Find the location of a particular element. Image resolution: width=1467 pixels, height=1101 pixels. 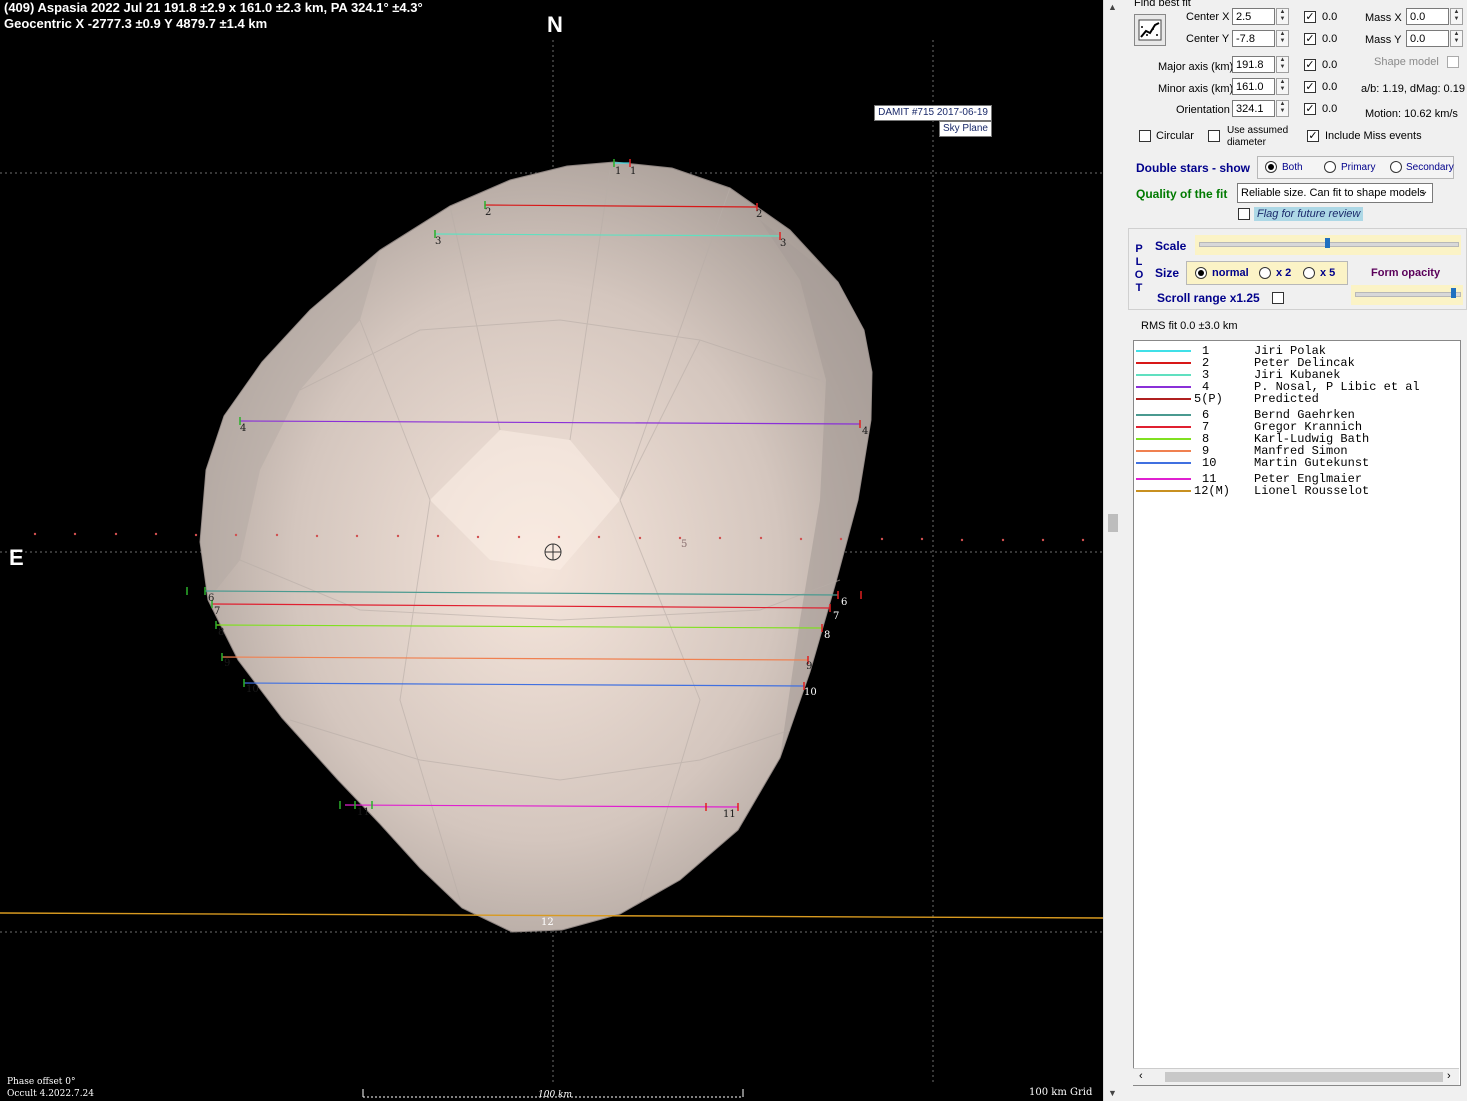

scroll-right-icon: › is located at coordinates (1449, 1076).